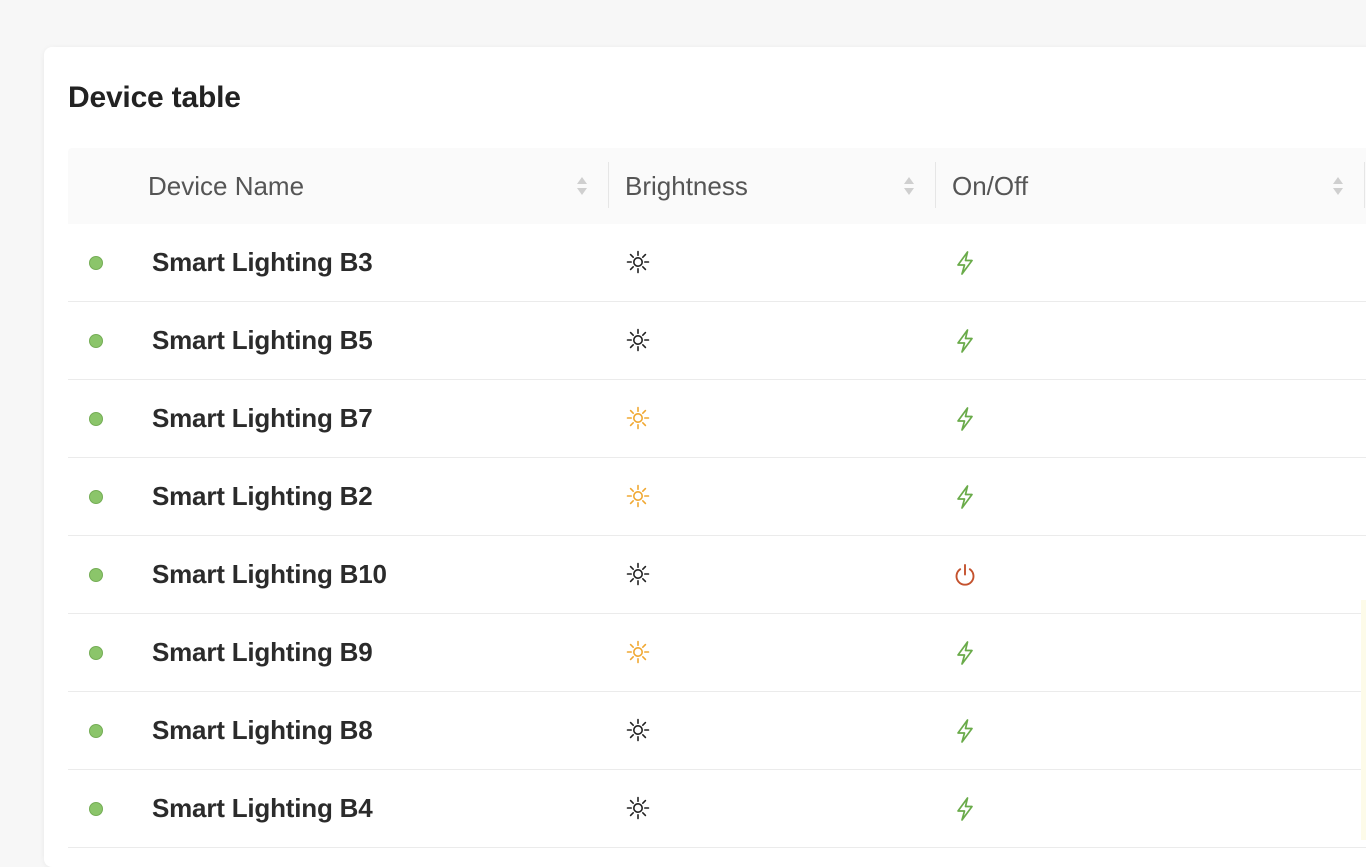 This screenshot has height=867, width=1366. Describe the element at coordinates (262, 808) in the screenshot. I see `device-name: Smart Lighting B4` at that location.